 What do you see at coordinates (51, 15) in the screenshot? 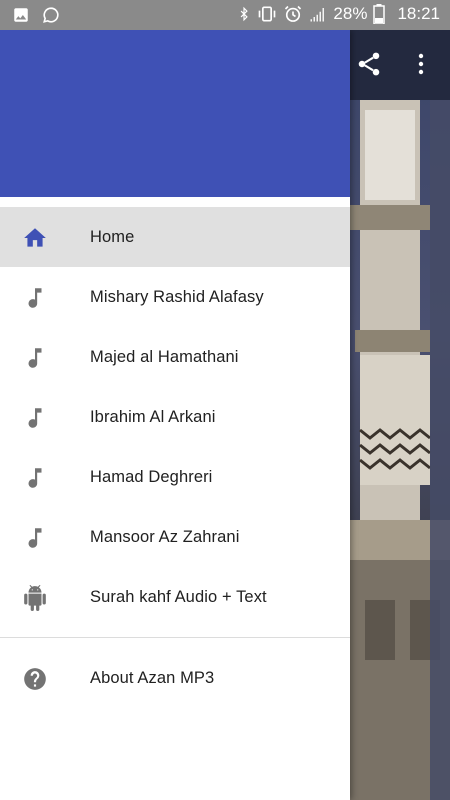
I see `chat-notification-icon` at bounding box center [51, 15].